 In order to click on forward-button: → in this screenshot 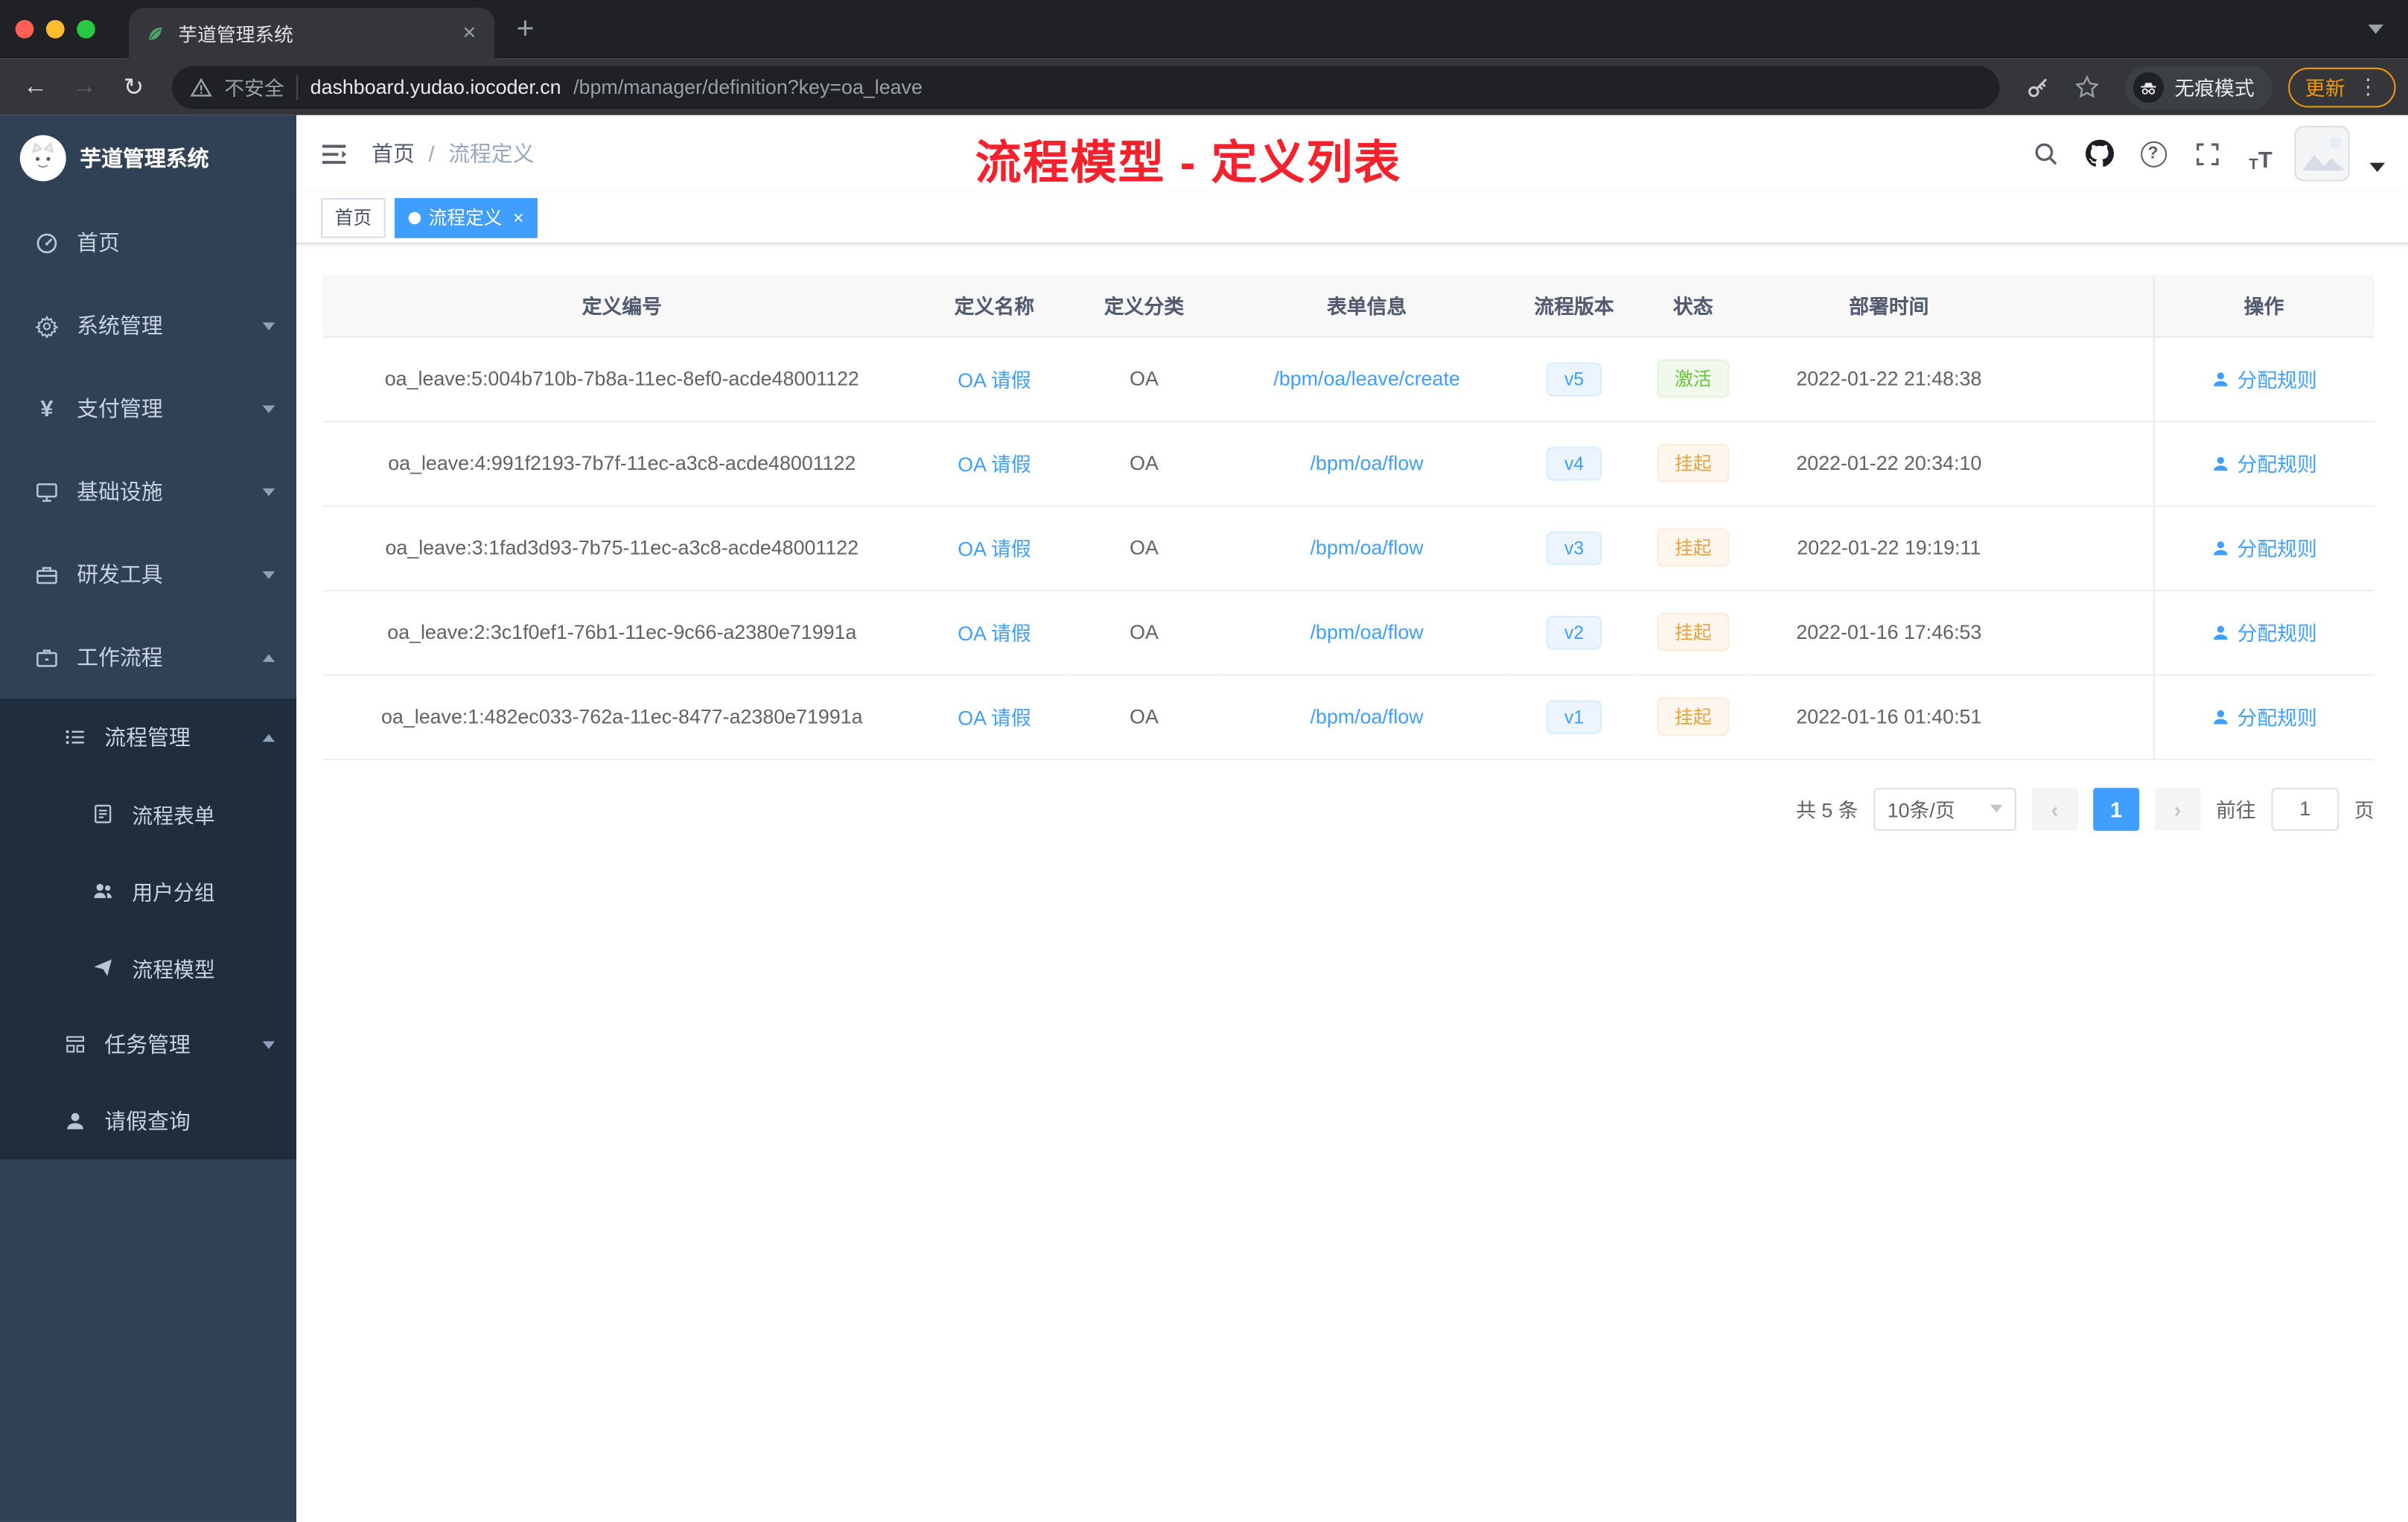, I will do `click(85, 87)`.